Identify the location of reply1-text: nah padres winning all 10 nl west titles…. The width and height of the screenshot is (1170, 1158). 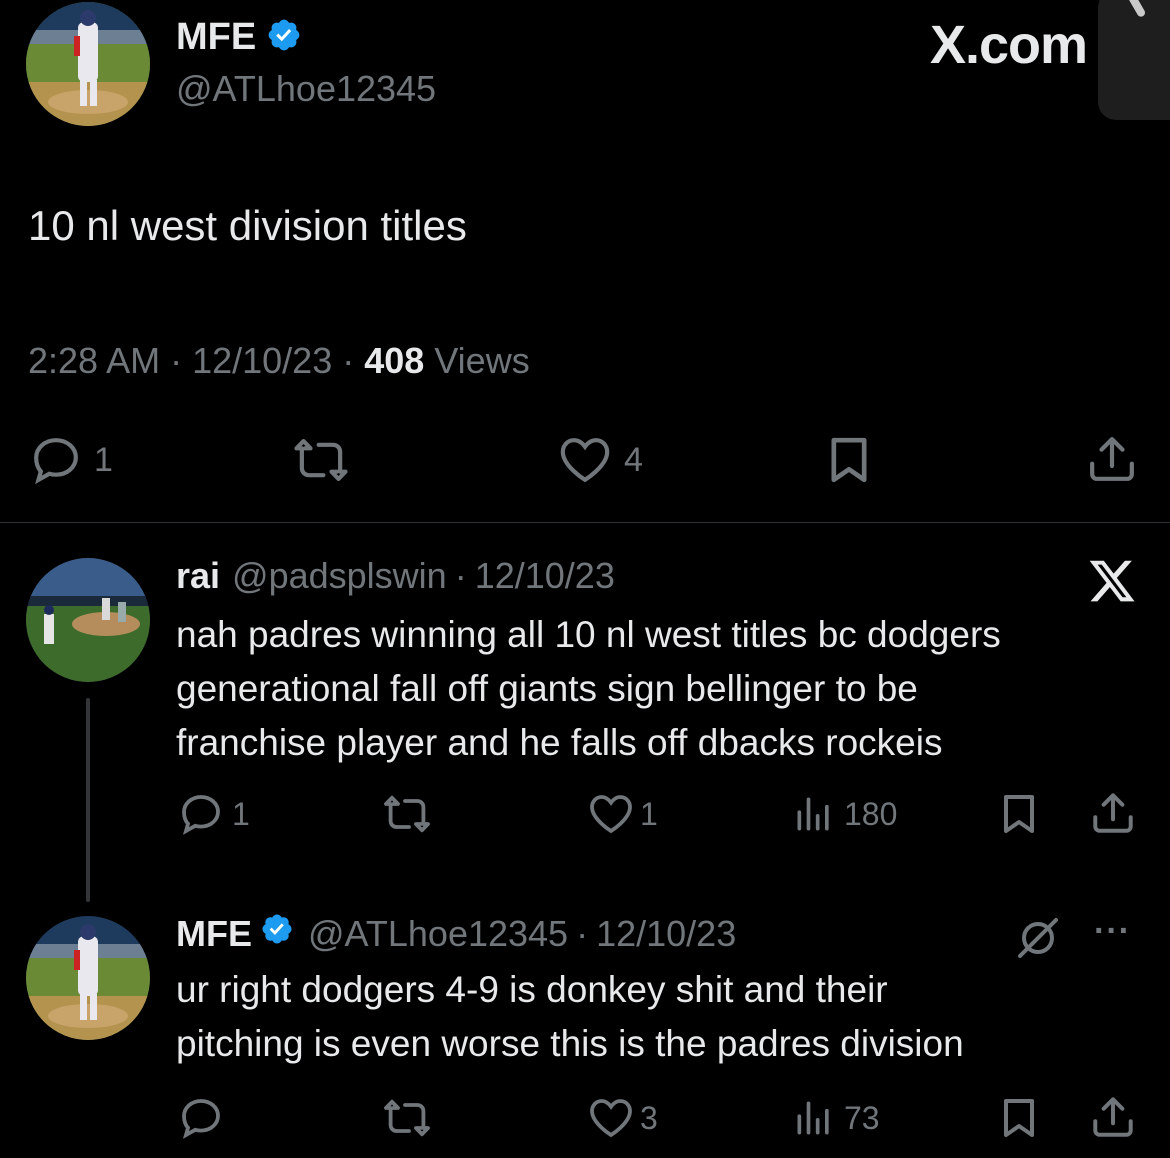
(588, 689).